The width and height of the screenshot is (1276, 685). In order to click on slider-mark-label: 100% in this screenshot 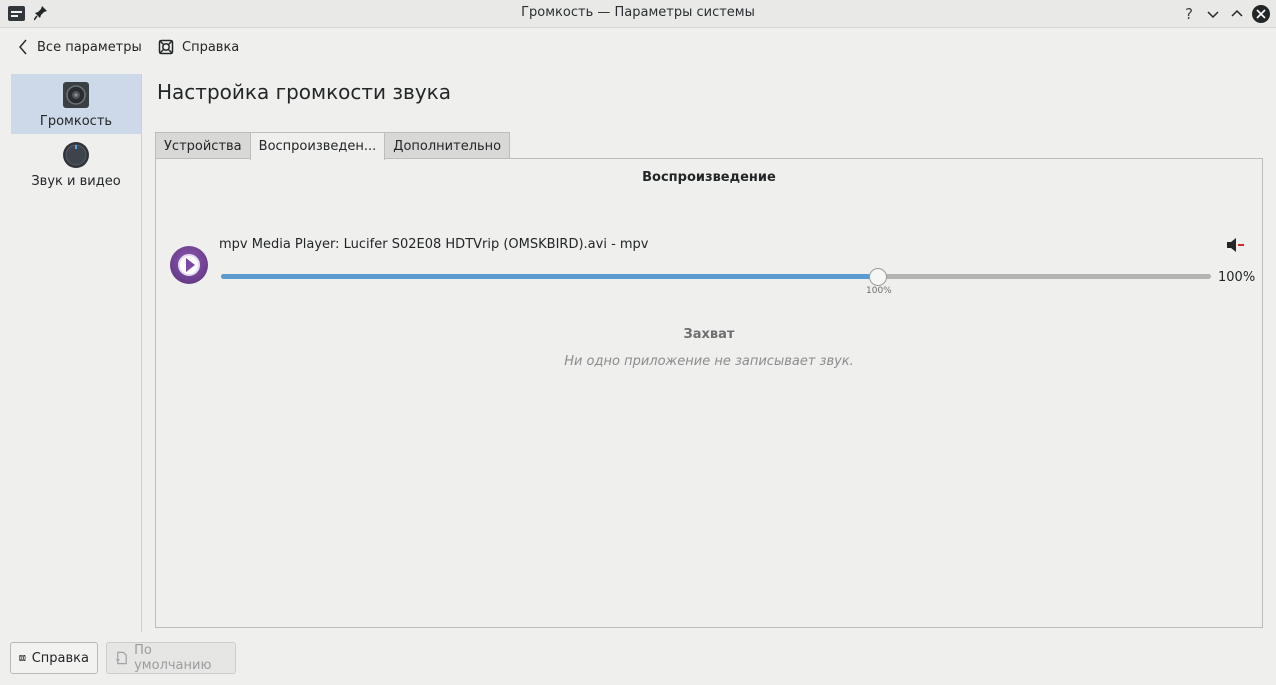, I will do `click(879, 291)`.